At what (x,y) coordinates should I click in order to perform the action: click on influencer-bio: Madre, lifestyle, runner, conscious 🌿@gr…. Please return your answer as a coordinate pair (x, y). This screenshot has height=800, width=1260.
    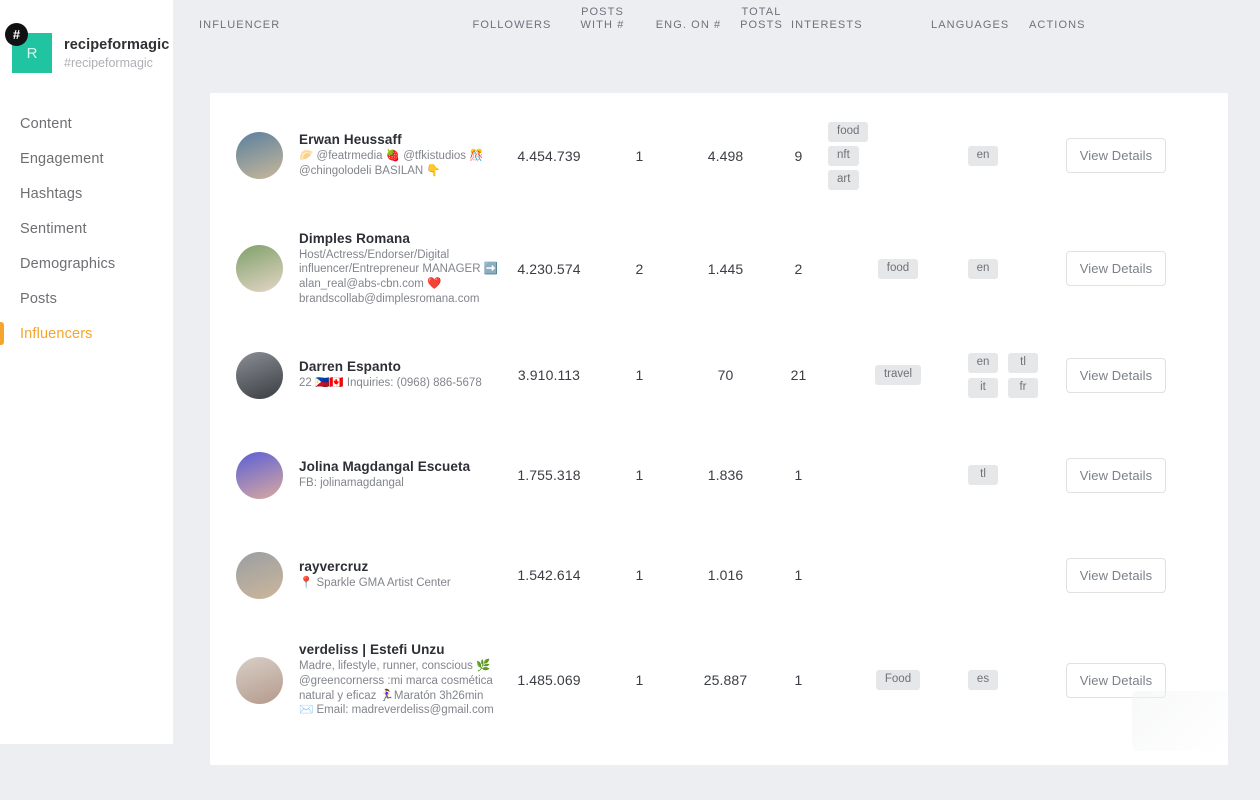
    Looking at the image, I should click on (396, 688).